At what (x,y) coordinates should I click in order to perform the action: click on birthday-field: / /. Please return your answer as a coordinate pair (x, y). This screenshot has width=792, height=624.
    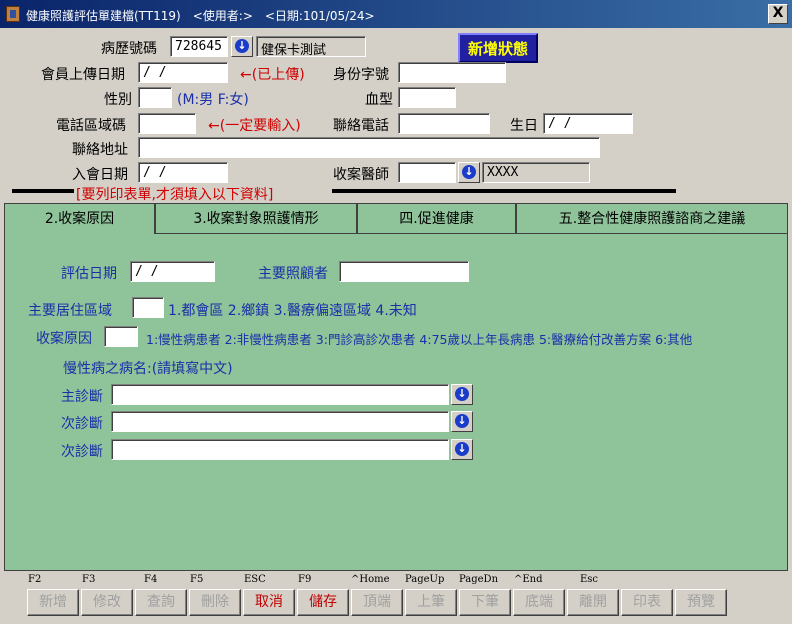
    Looking at the image, I should click on (588, 123).